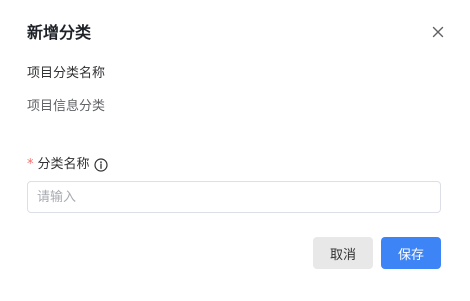  Describe the element at coordinates (63, 164) in the screenshot. I see `category-name-label-text: 分类名称` at that location.